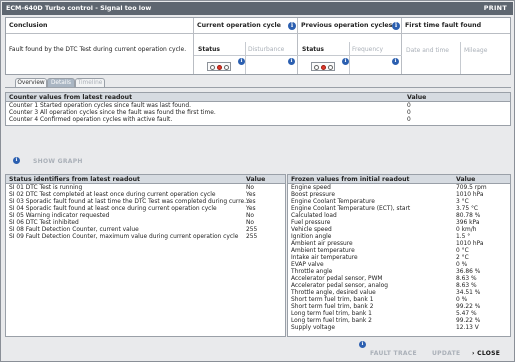 The width and height of the screenshot is (515, 362). I want to click on column-header: Frozen values from initial readout, so click(350, 179).